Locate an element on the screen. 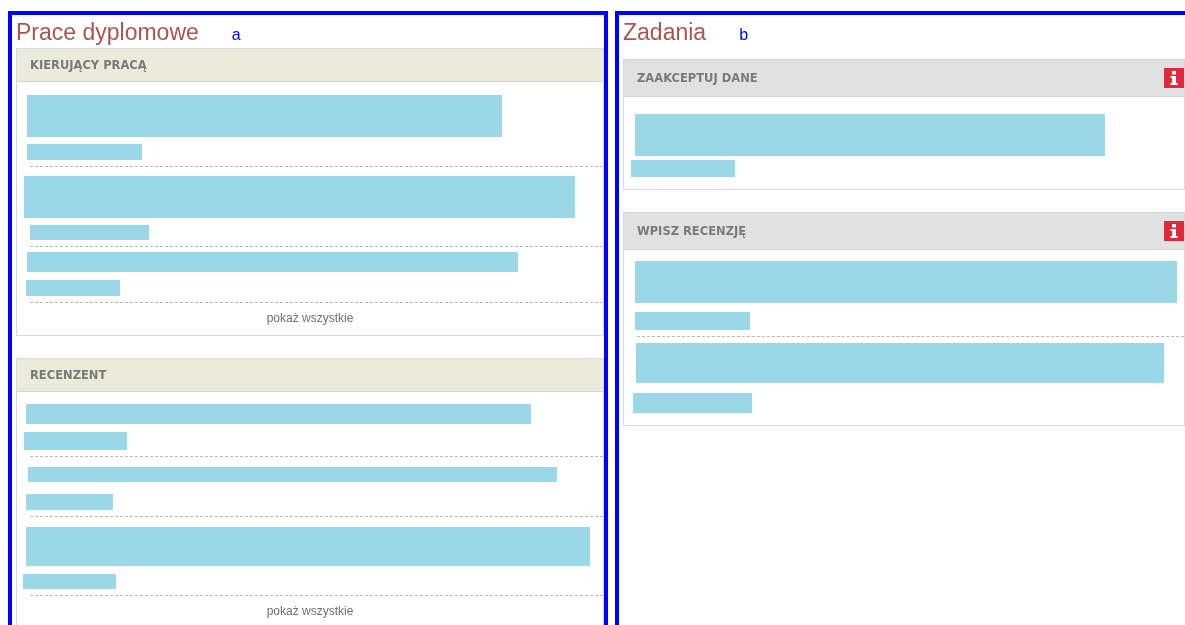 This screenshot has height=625, width=1185. section-heading: KIERUJĄCY PRACĄ is located at coordinates (88, 65).